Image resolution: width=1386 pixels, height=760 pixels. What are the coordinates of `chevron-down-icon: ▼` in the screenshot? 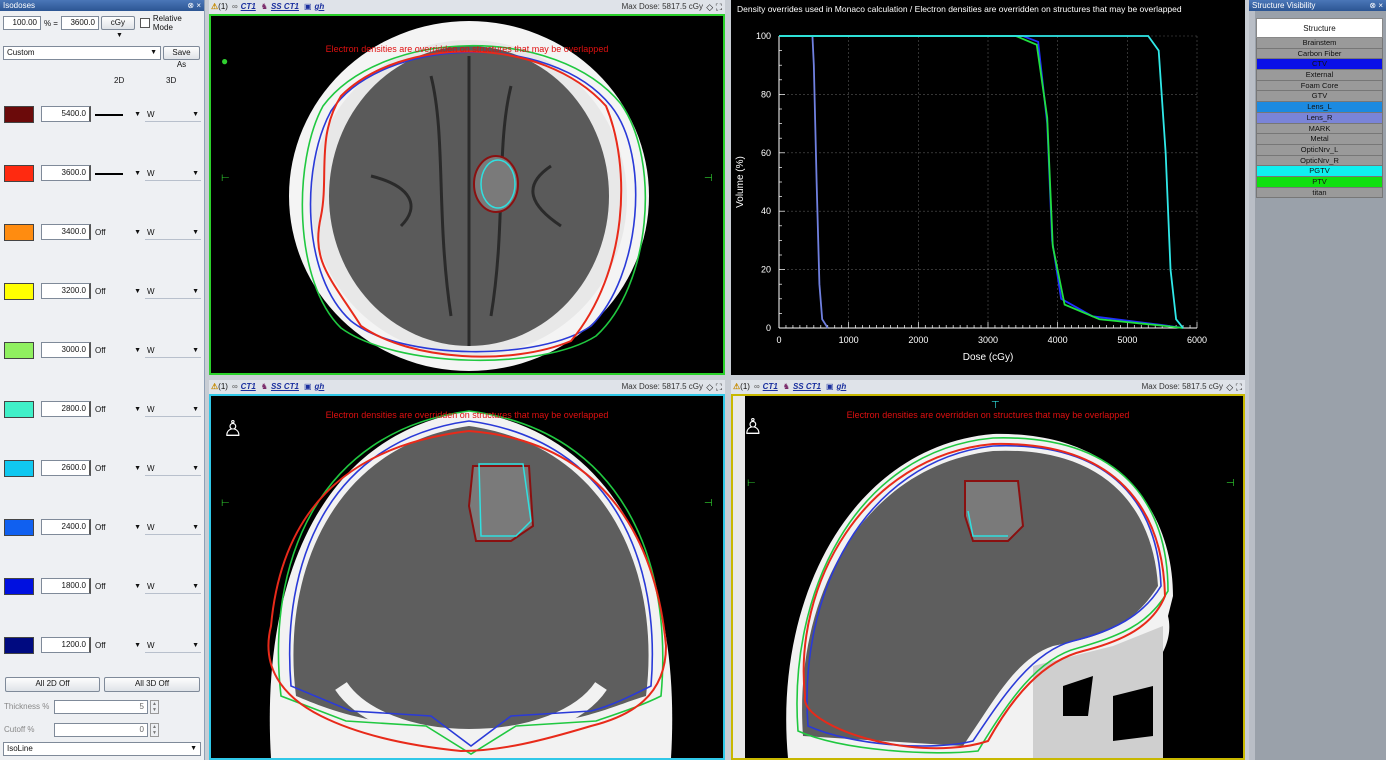 It's located at (137, 409).